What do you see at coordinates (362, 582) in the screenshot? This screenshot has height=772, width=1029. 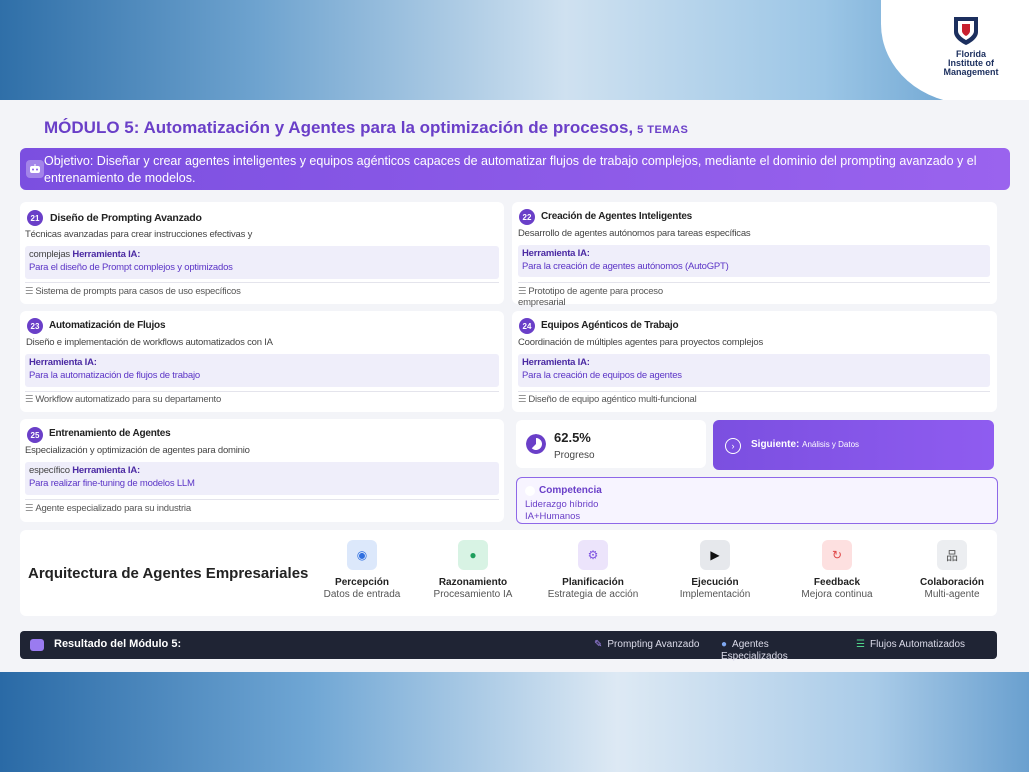 I see `step-label: Percepción` at bounding box center [362, 582].